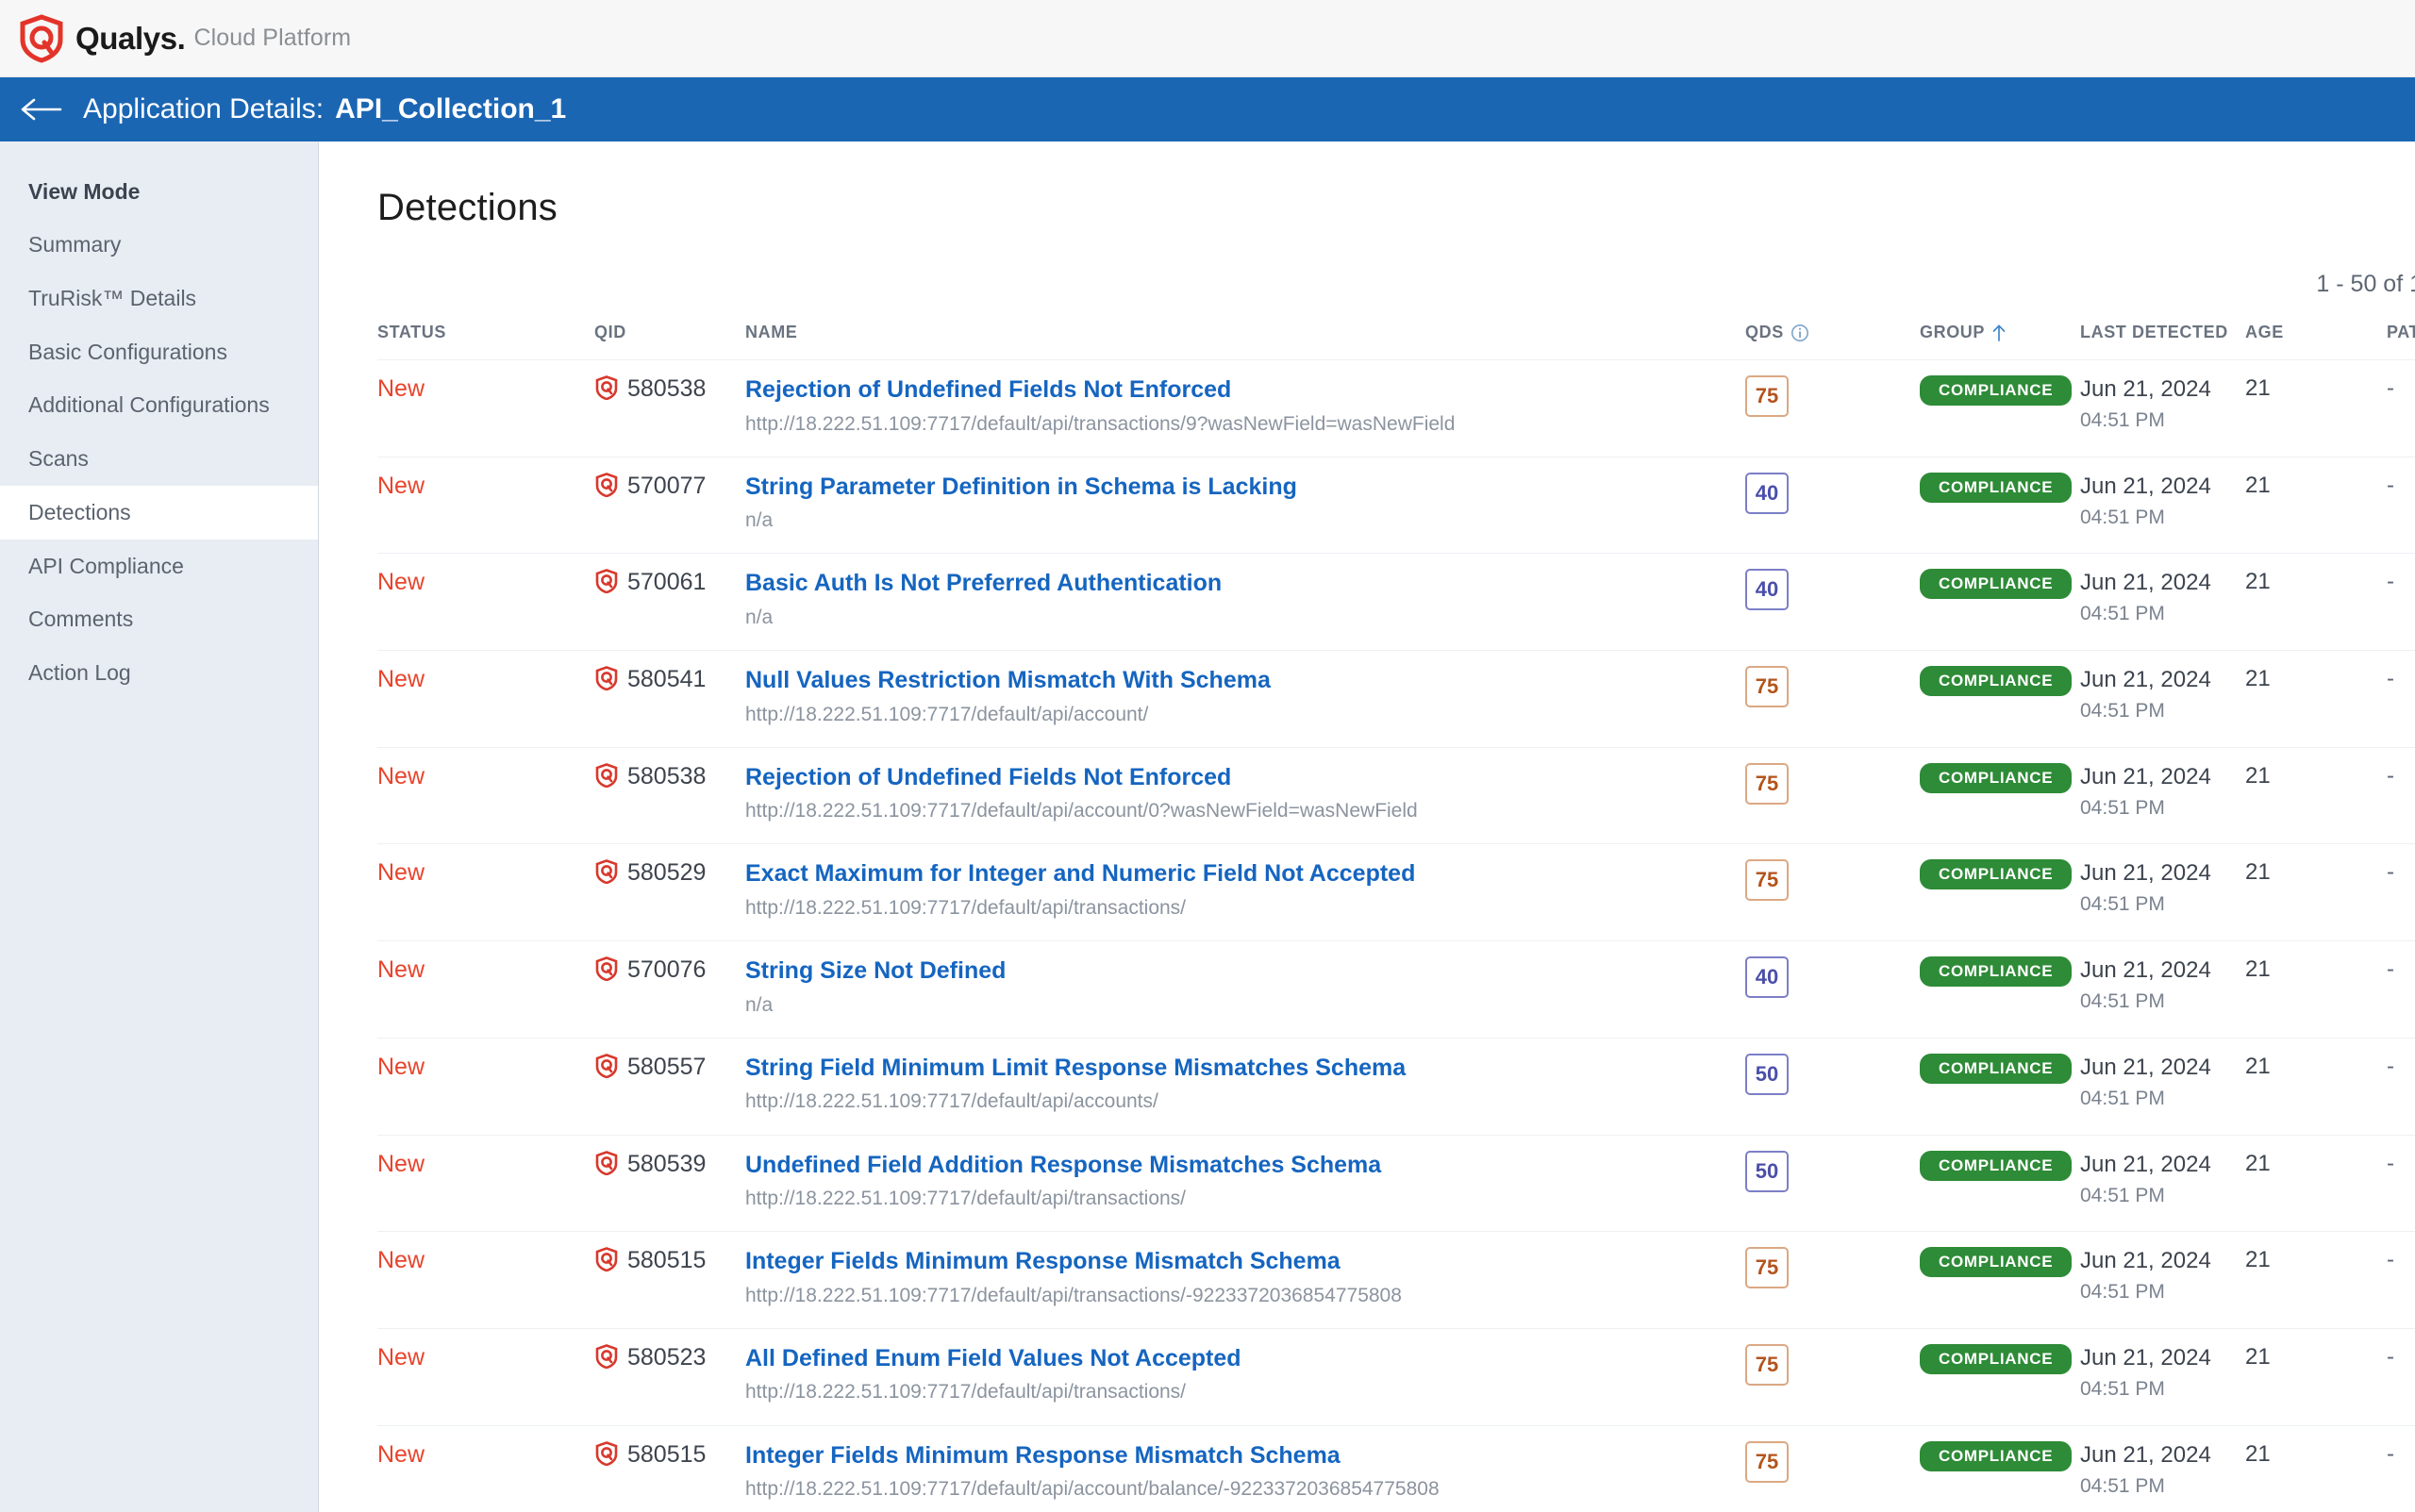 The height and width of the screenshot is (1512, 2415). Describe the element at coordinates (159, 459) in the screenshot. I see `sidebar-item-scans: Scans` at that location.